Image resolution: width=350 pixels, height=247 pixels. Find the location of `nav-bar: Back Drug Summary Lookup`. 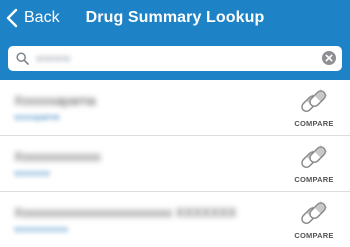

nav-bar: Back Drug Summary Lookup is located at coordinates (175, 18).